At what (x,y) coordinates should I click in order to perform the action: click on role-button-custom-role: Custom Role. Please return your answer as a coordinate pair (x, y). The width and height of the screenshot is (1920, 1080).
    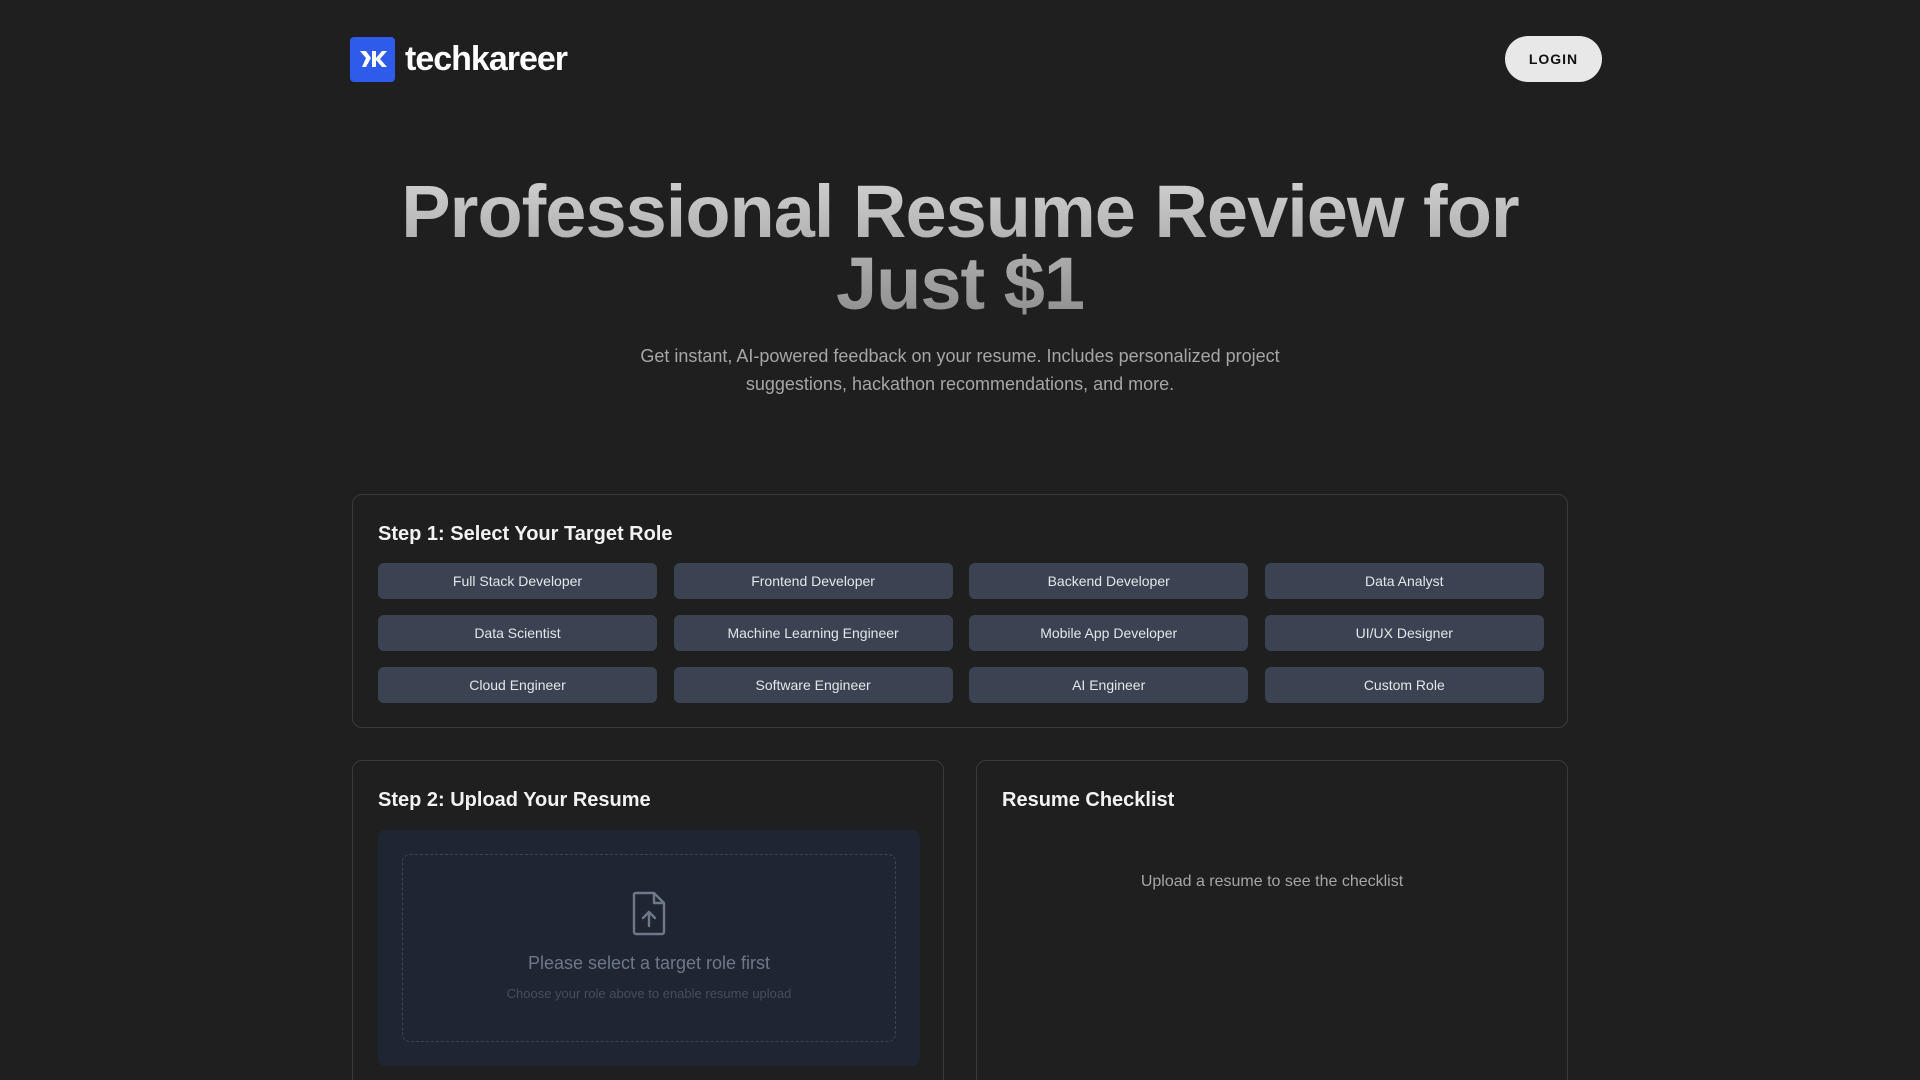
    Looking at the image, I should click on (1404, 685).